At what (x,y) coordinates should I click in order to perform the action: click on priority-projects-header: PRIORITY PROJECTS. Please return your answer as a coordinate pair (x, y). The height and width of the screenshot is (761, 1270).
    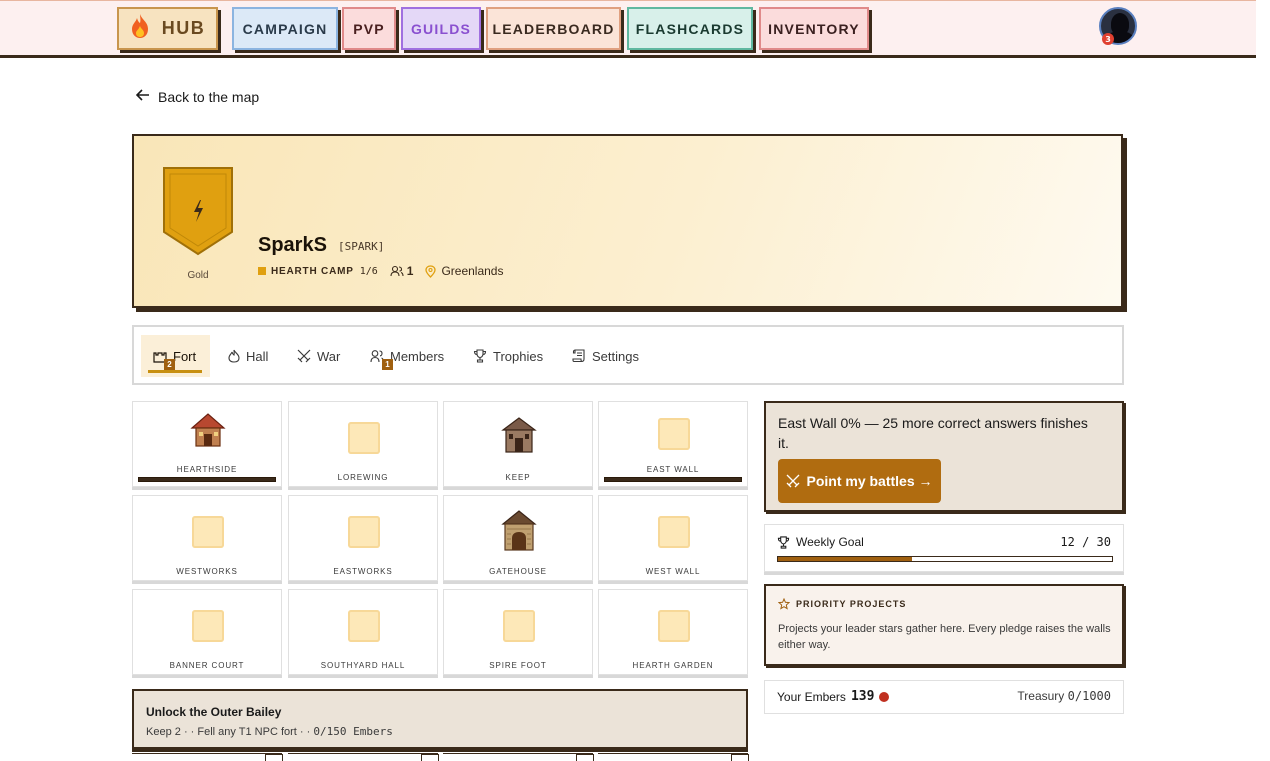
    Looking at the image, I should click on (842, 604).